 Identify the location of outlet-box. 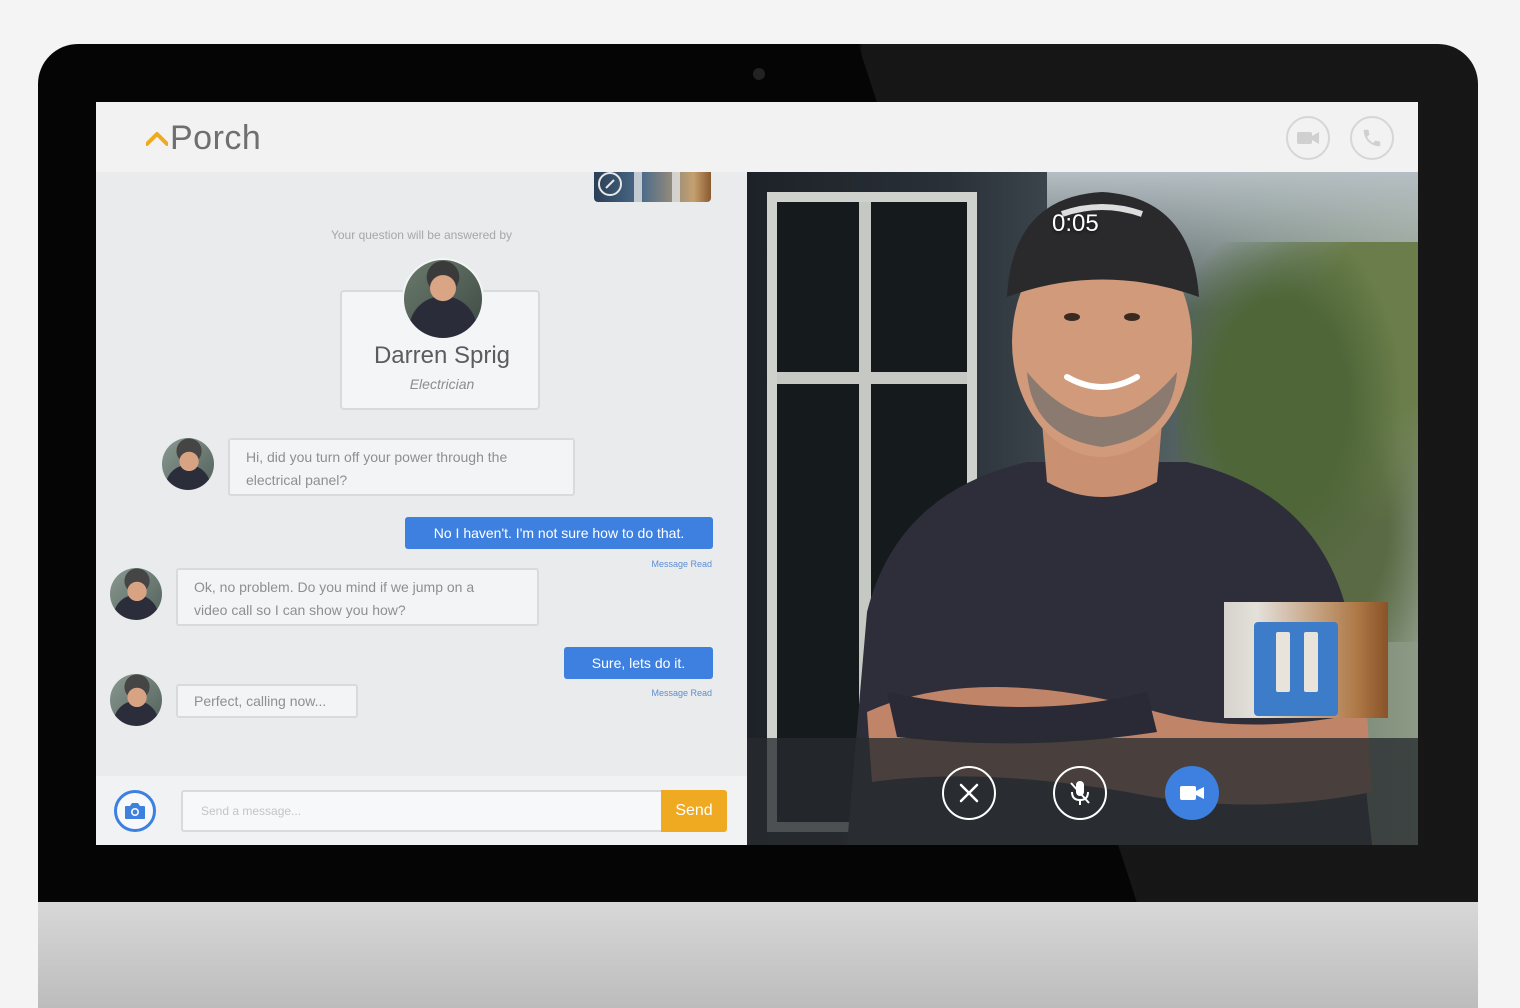
(1296, 669).